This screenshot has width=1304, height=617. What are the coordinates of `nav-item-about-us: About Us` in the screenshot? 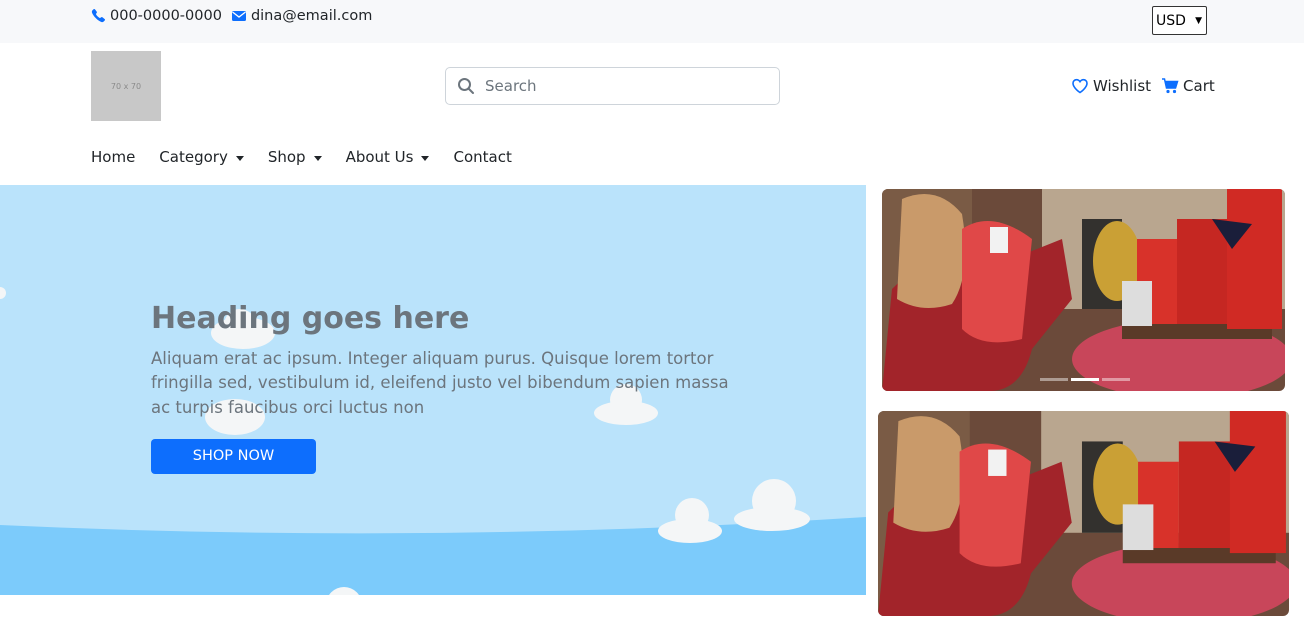 It's located at (388, 157).